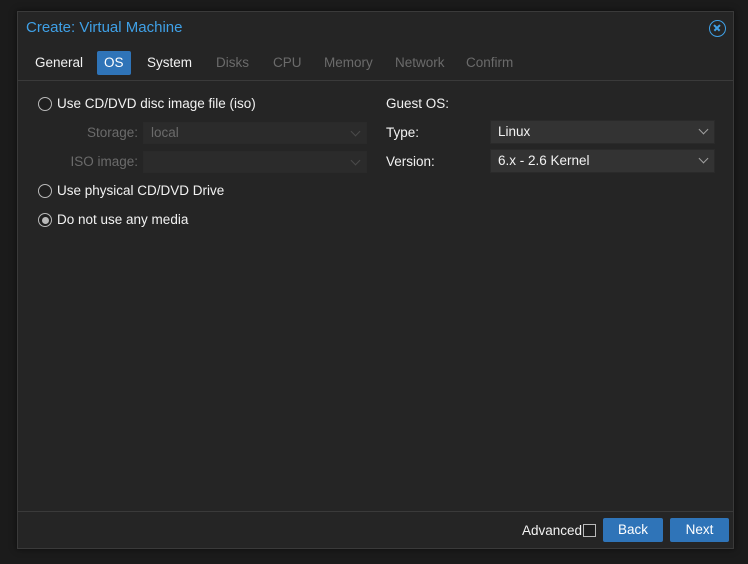 The image size is (748, 564). Describe the element at coordinates (420, 62) in the screenshot. I see `tab-network: Network` at that location.